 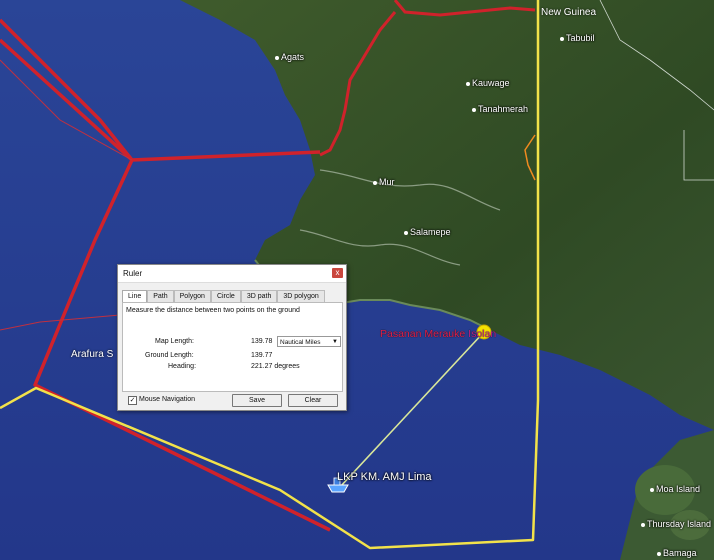 I want to click on tab-line: Line, so click(x=135, y=296).